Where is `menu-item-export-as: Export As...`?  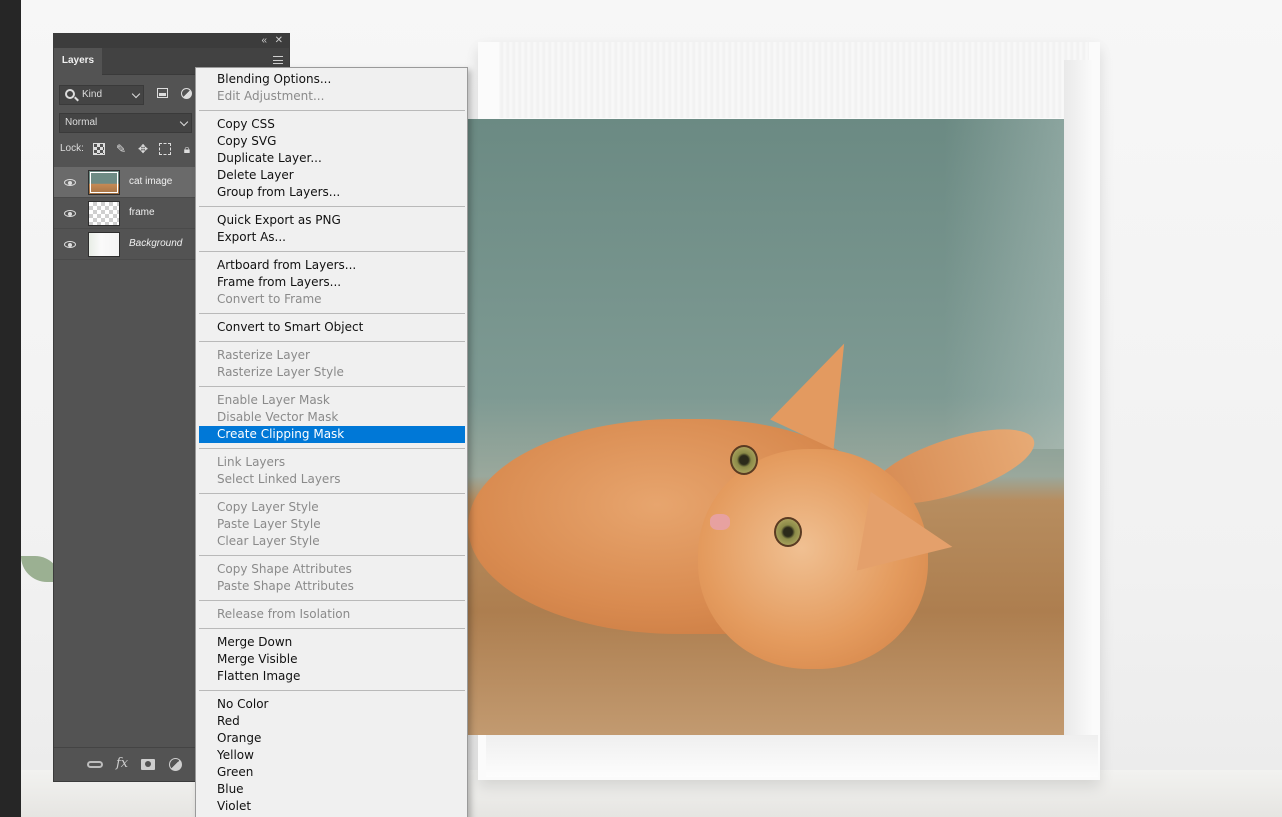
menu-item-export-as: Export As... is located at coordinates (332, 237).